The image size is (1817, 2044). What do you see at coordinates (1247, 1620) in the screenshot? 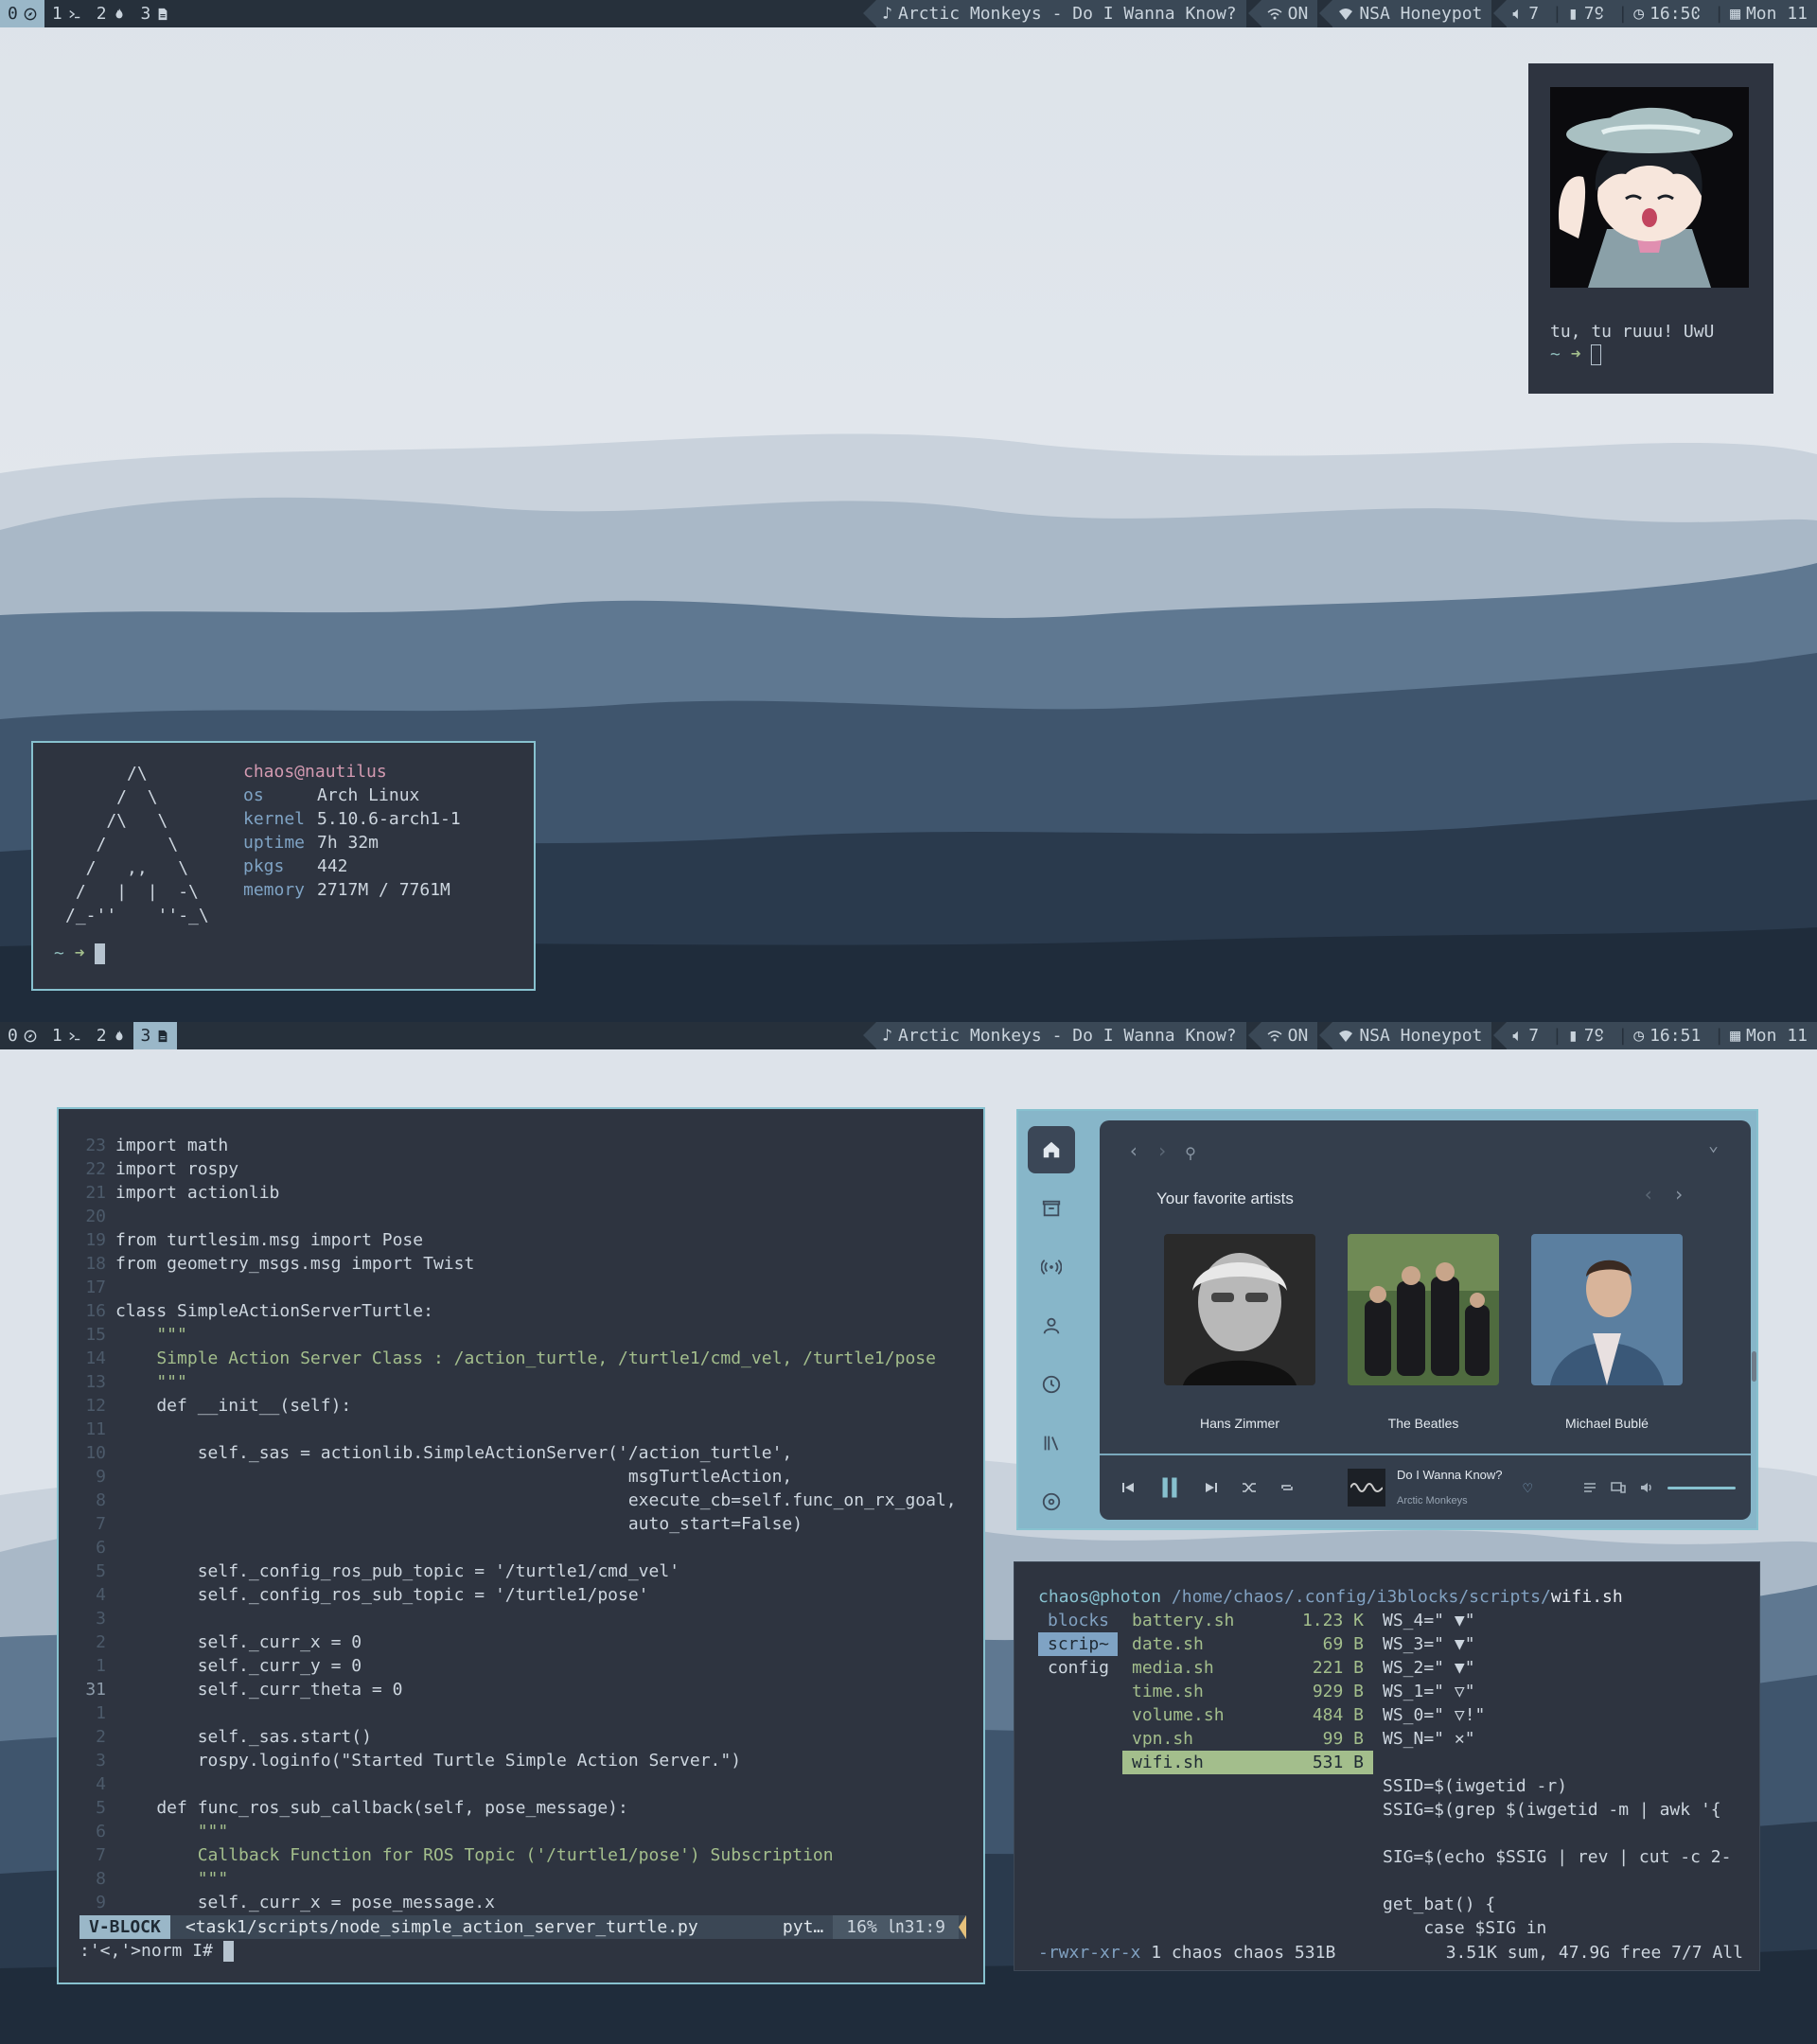
I see `file-entry: battery.sh 1.23 K` at bounding box center [1247, 1620].